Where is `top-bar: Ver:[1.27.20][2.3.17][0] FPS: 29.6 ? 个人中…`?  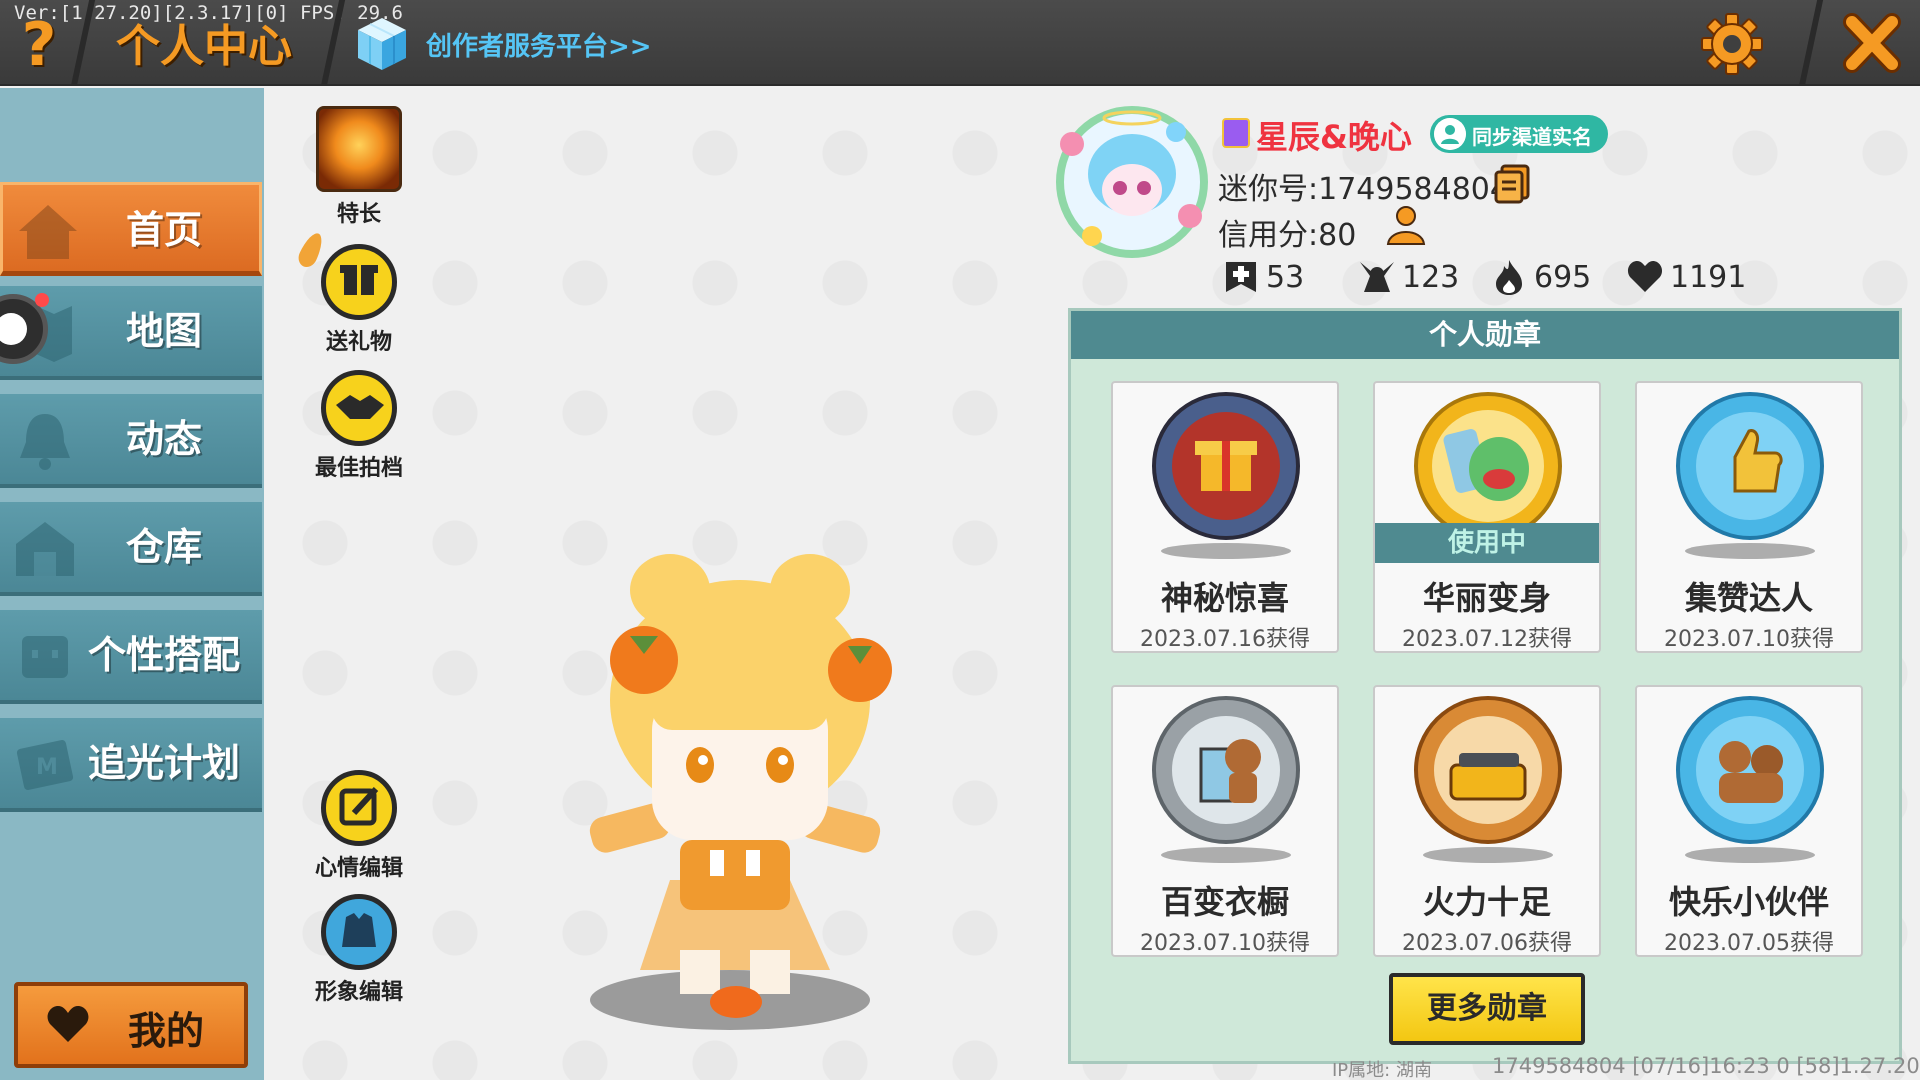
top-bar: Ver:[1.27.20][2.3.17][0] FPS: 29.6 ? 个人中… is located at coordinates (960, 43).